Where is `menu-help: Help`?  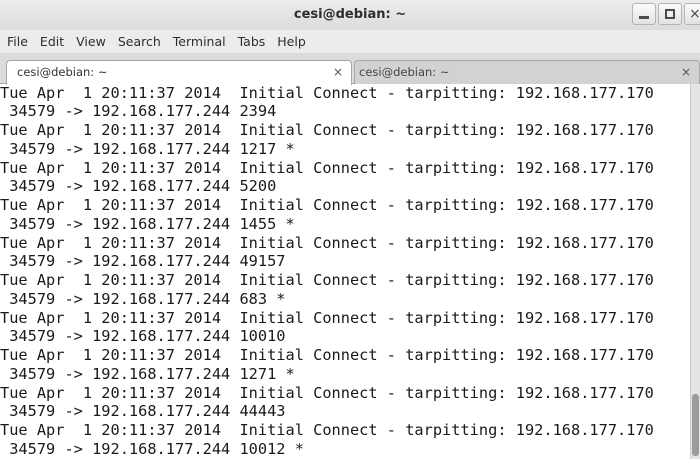
menu-help: Help is located at coordinates (291, 41).